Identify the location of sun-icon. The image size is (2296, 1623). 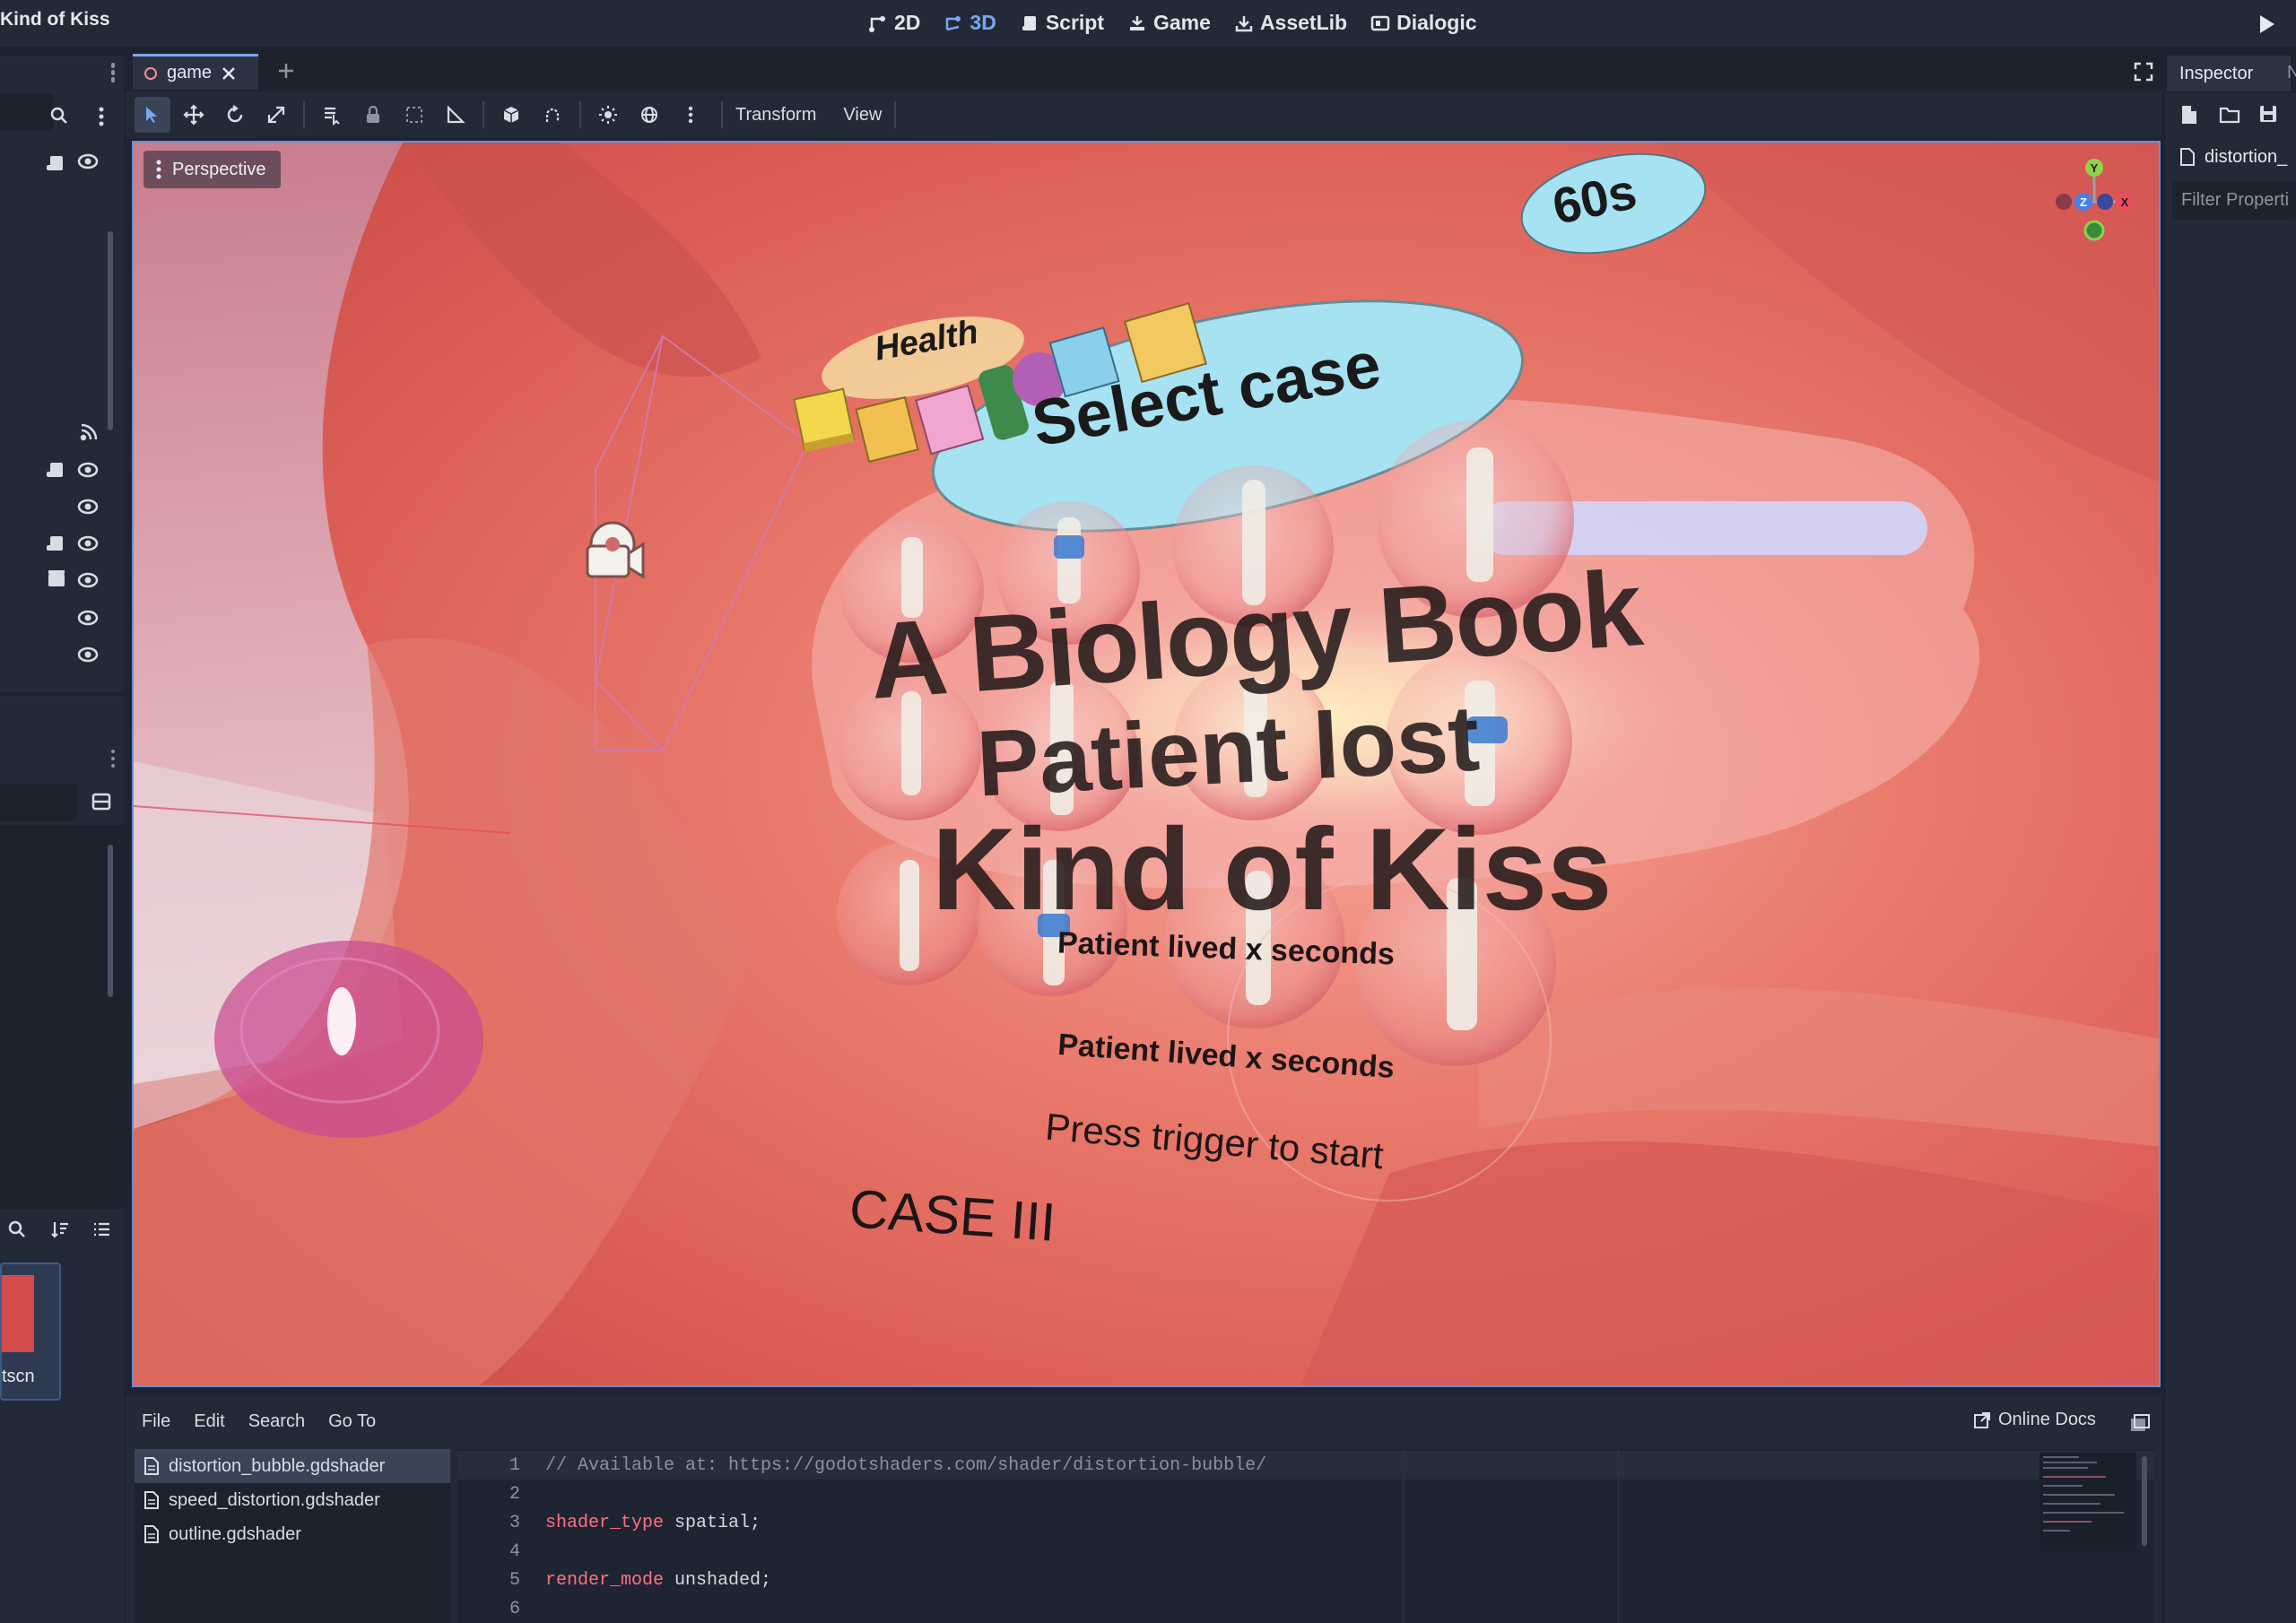
(608, 115).